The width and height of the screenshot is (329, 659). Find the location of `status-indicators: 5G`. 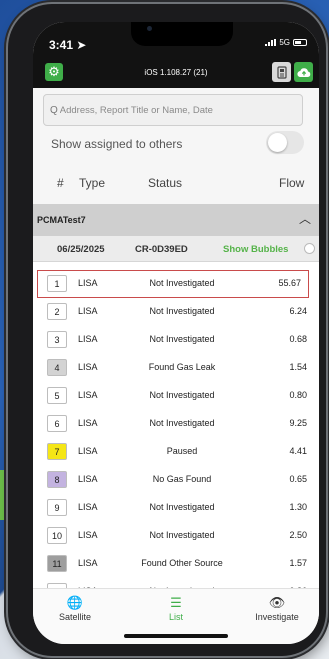

status-indicators: 5G is located at coordinates (286, 42).